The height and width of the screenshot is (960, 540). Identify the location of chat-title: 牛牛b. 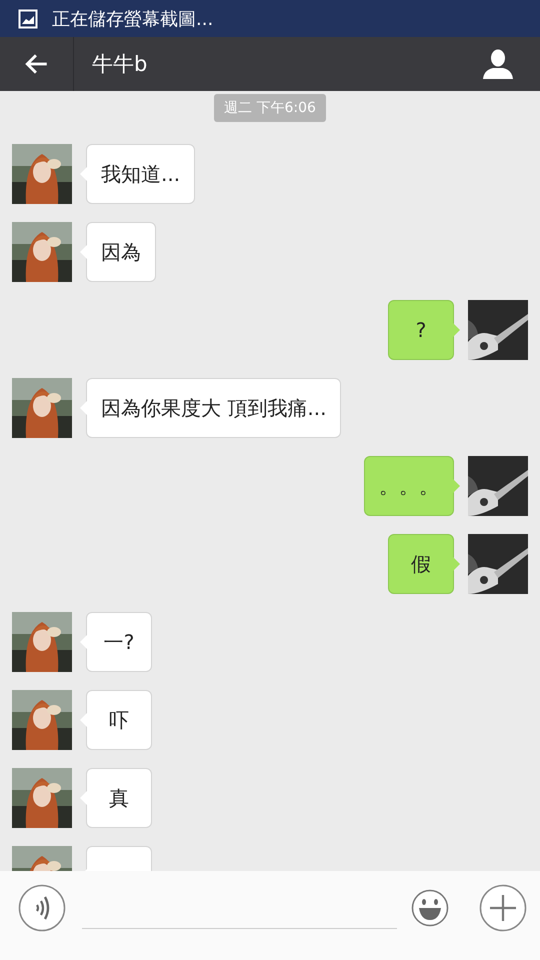
(120, 64).